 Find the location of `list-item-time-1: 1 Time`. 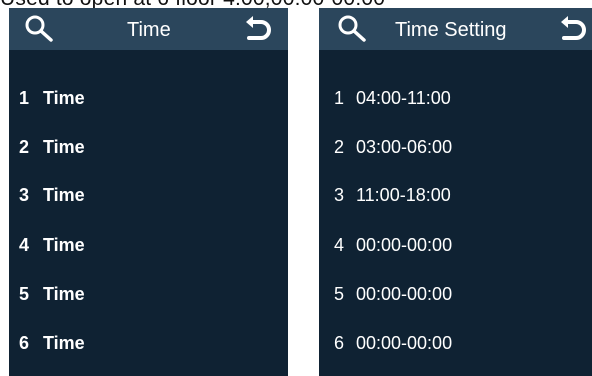

list-item-time-1: 1 Time is located at coordinates (148, 98).